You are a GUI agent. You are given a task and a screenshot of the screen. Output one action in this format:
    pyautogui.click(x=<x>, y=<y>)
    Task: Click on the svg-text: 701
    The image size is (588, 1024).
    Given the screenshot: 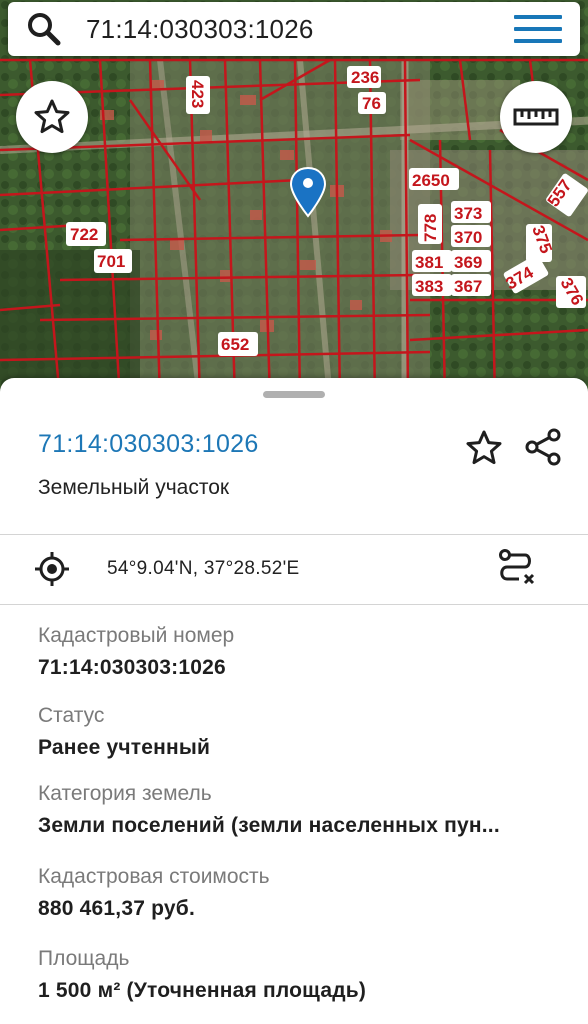 What is the action you would take?
    pyautogui.click(x=111, y=261)
    